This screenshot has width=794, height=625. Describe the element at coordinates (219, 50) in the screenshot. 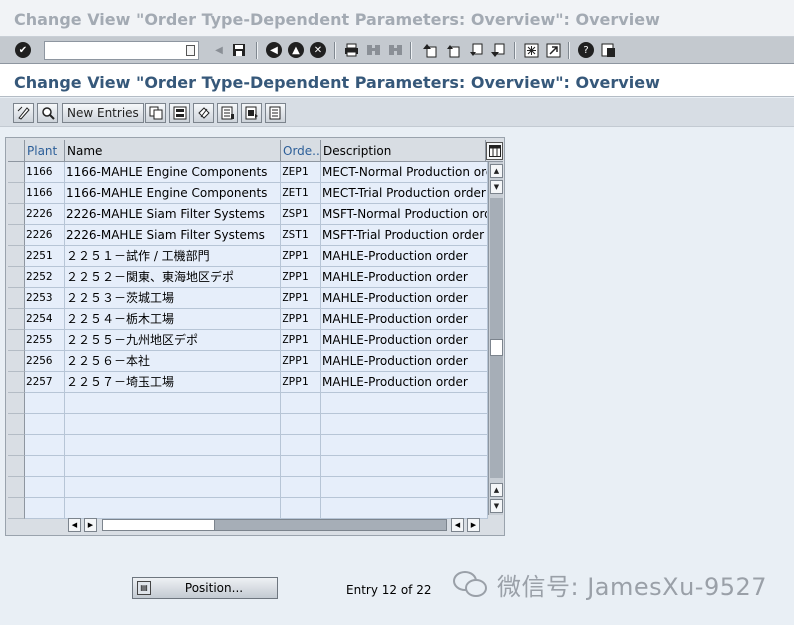

I see `back-icon: ◀` at that location.